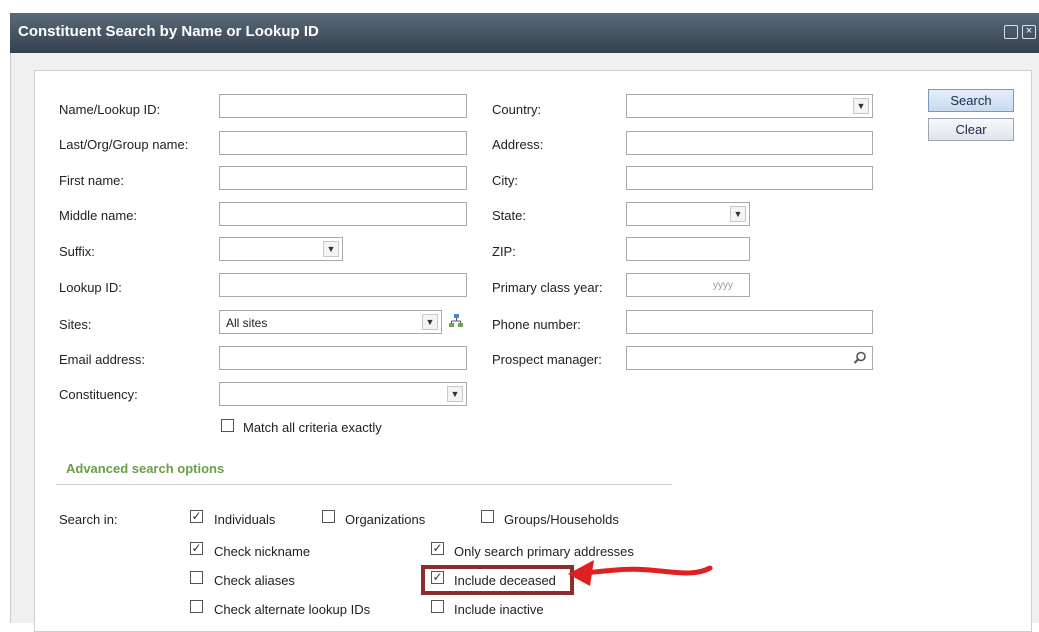 This screenshot has width=1039, height=632. I want to click on restore-icon, so click(1011, 32).